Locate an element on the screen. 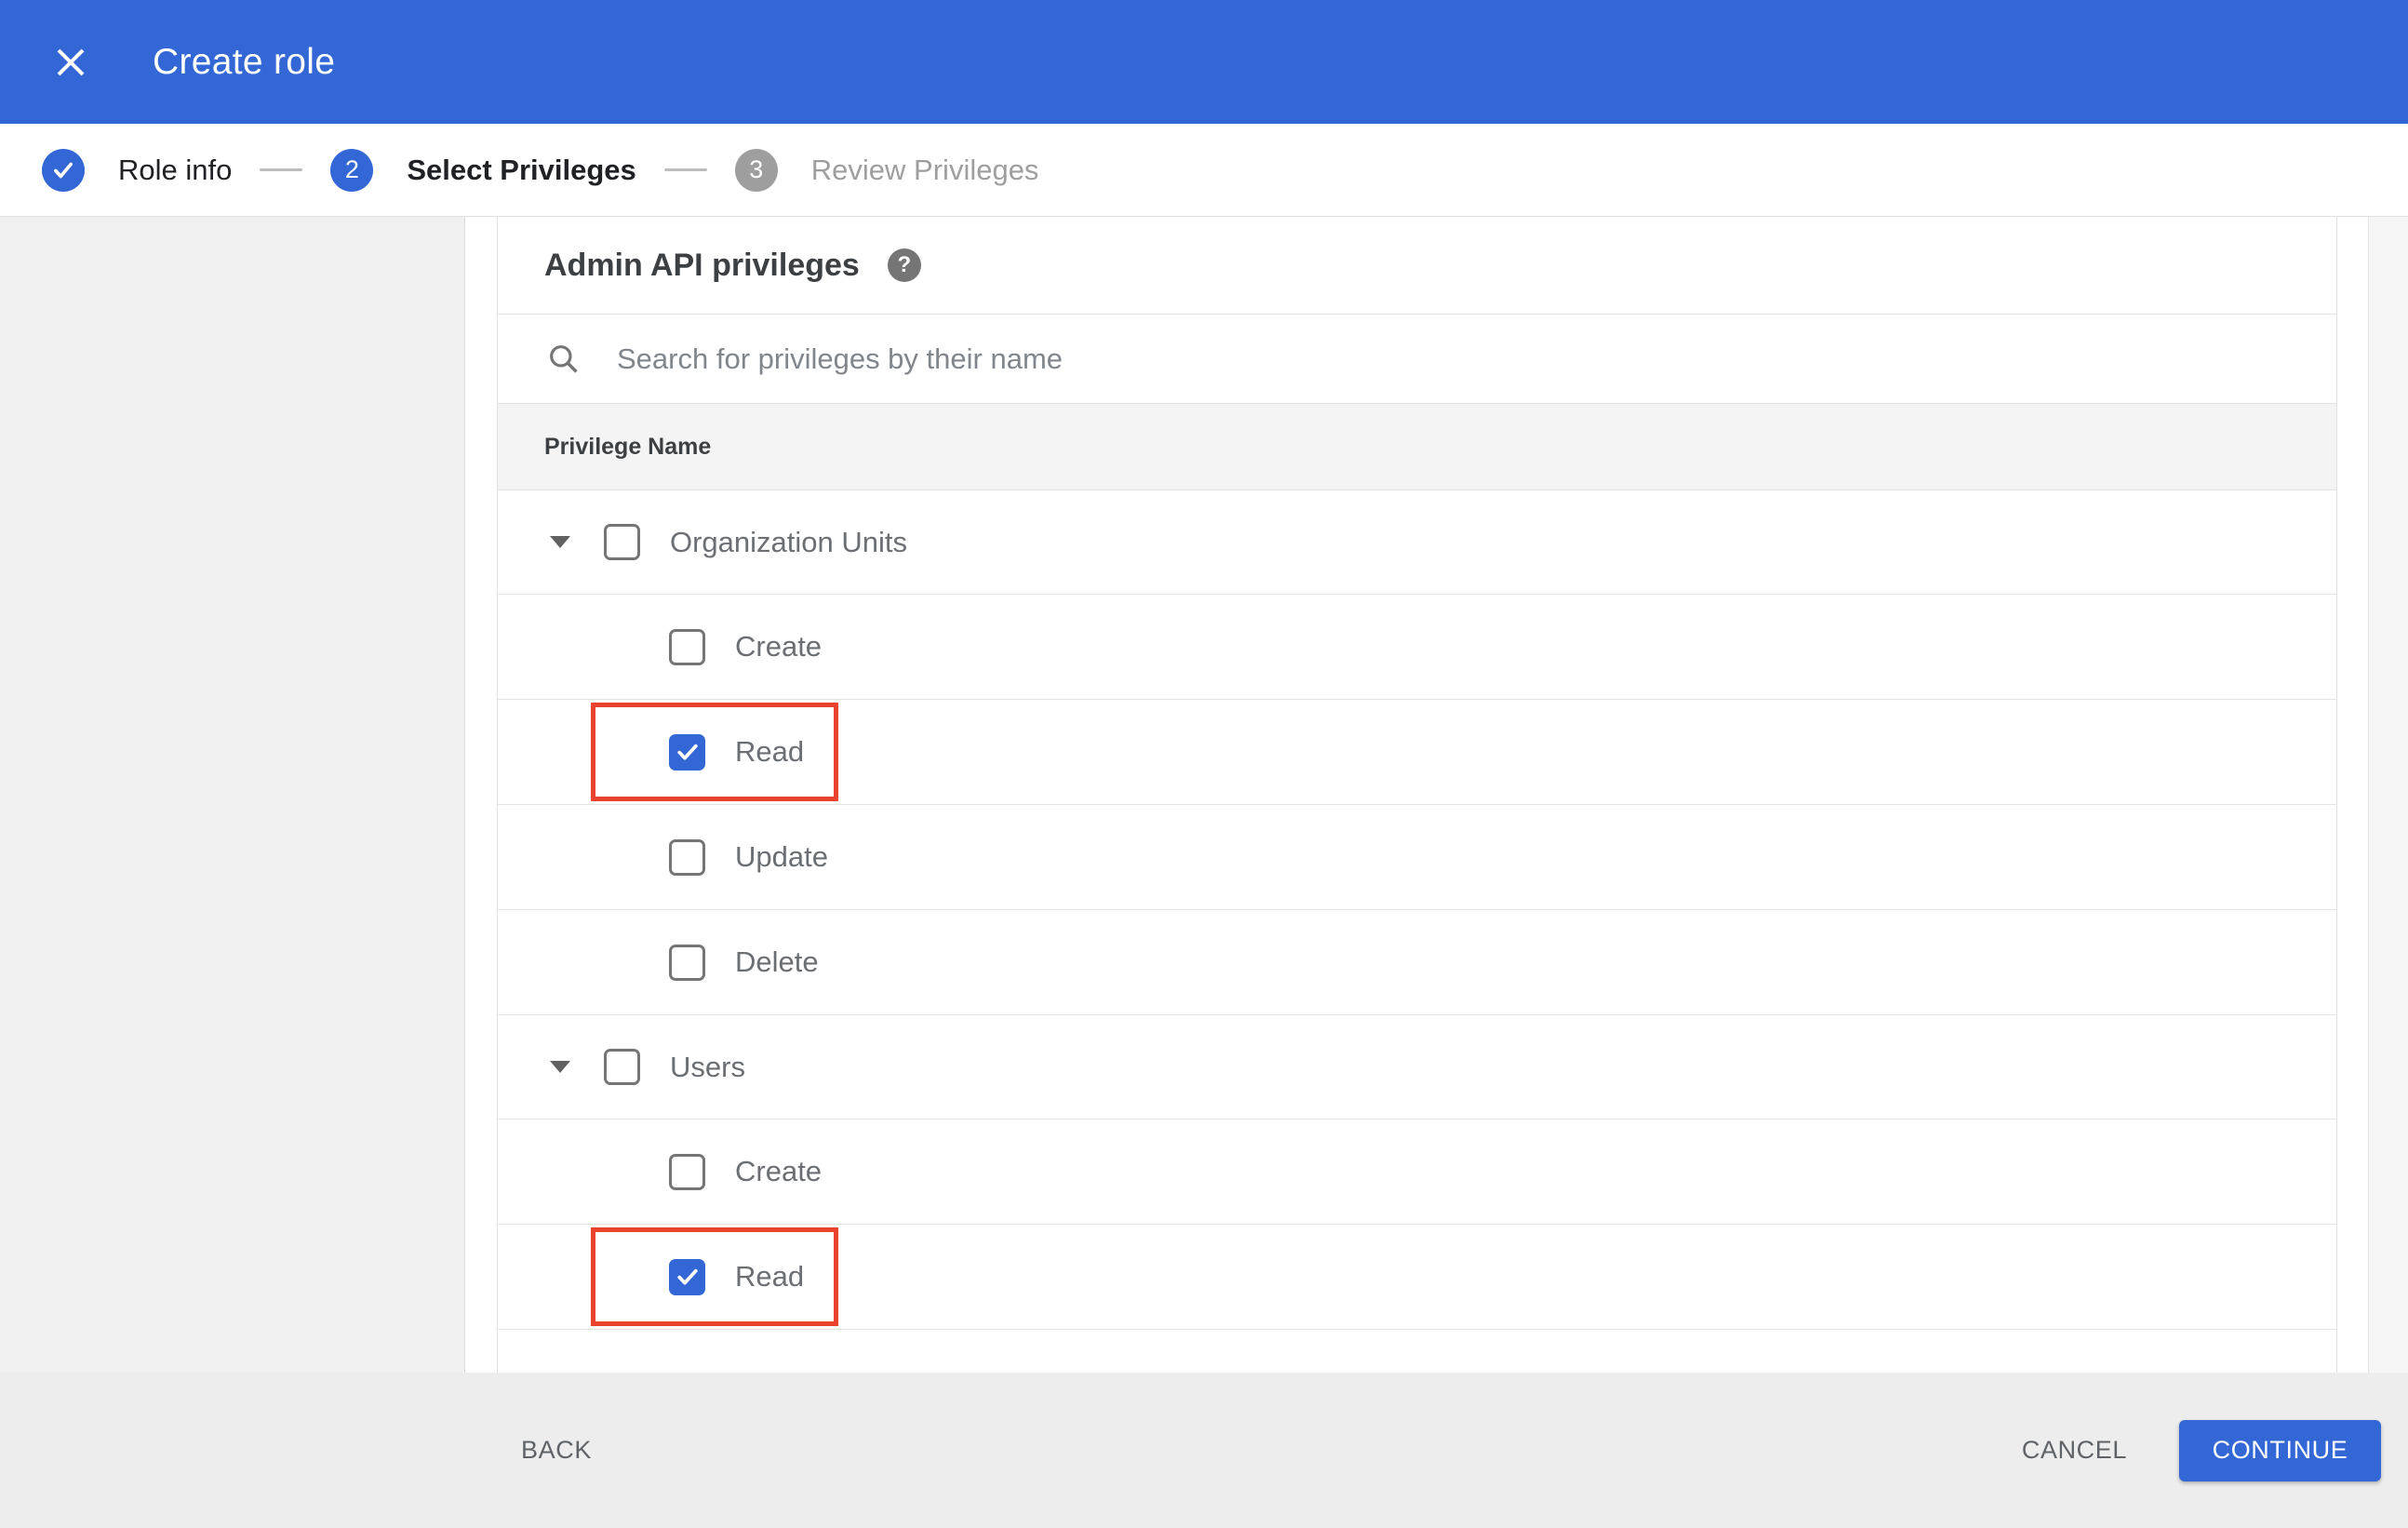 This screenshot has width=2408, height=1528. privilege-name-column-header: Privilege Name is located at coordinates (628, 446).